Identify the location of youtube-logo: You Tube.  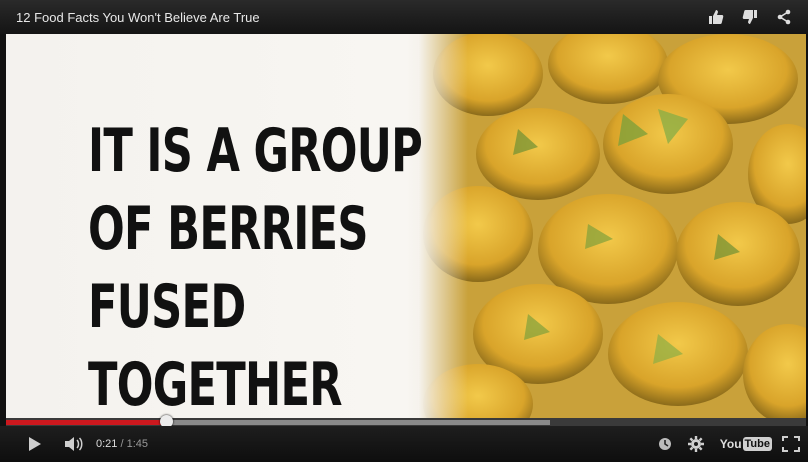
(746, 444).